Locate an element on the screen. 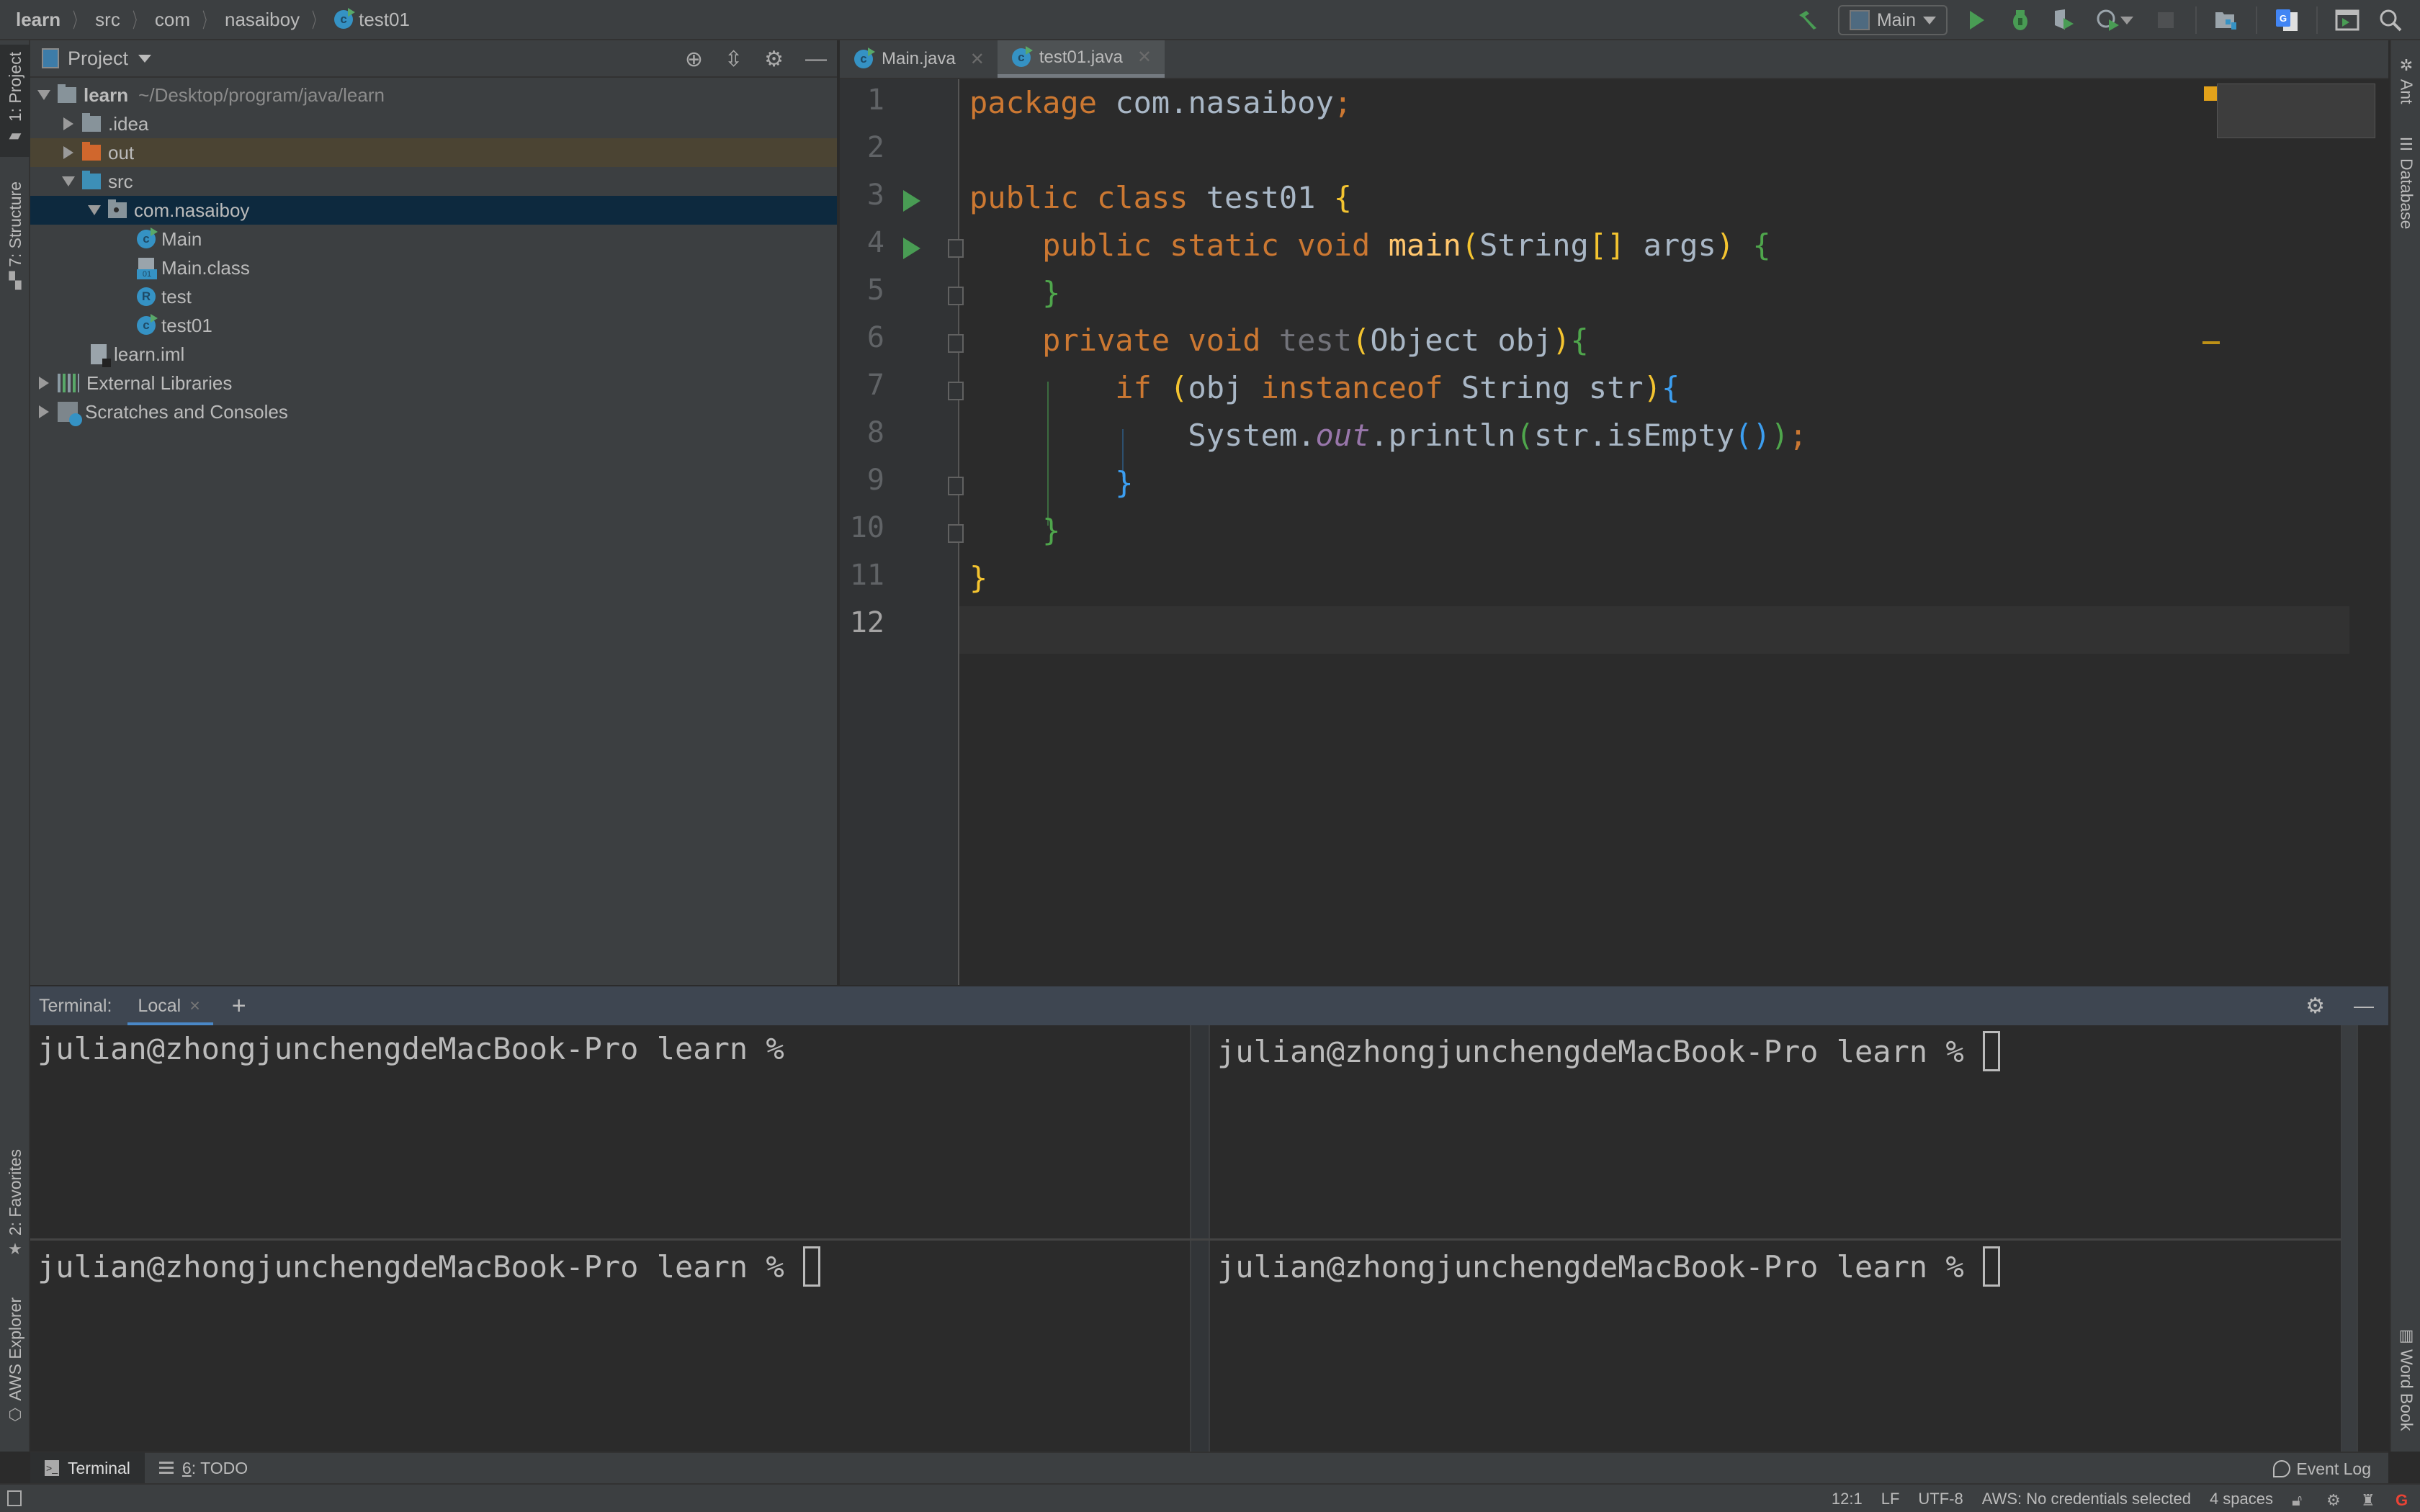 The image size is (2420, 1512). translate-button: G is located at coordinates (2286, 20).